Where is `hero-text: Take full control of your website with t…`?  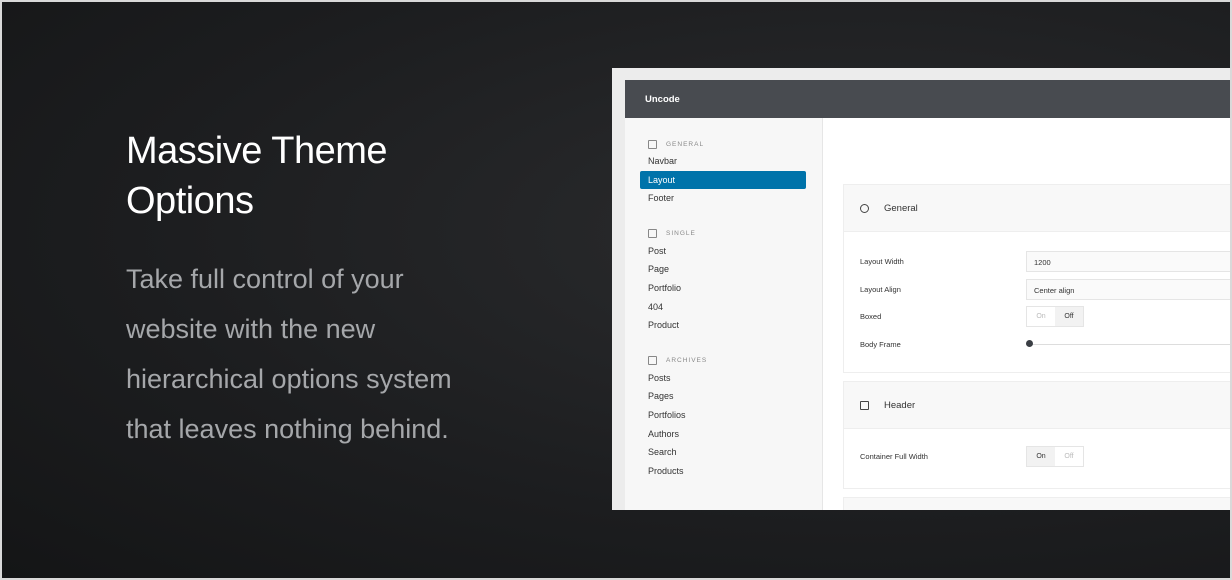
hero-text: Take full control of your website with t… is located at coordinates (289, 354).